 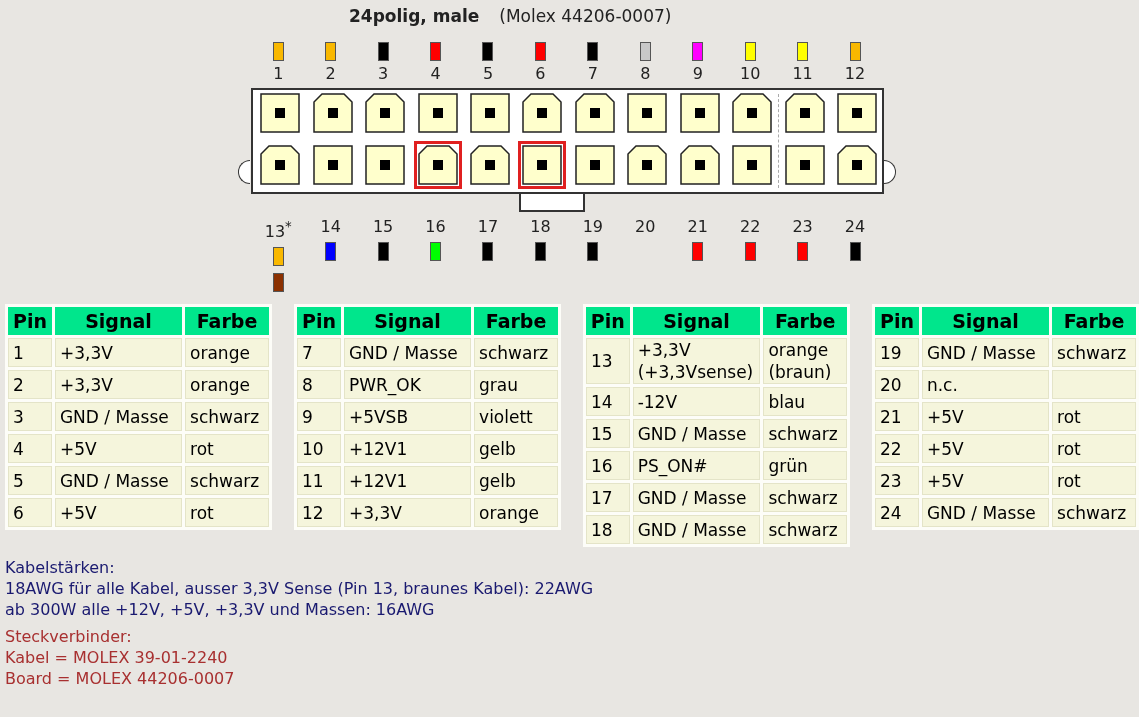 What do you see at coordinates (985, 384) in the screenshot?
I see `table-cell: n.c.` at bounding box center [985, 384].